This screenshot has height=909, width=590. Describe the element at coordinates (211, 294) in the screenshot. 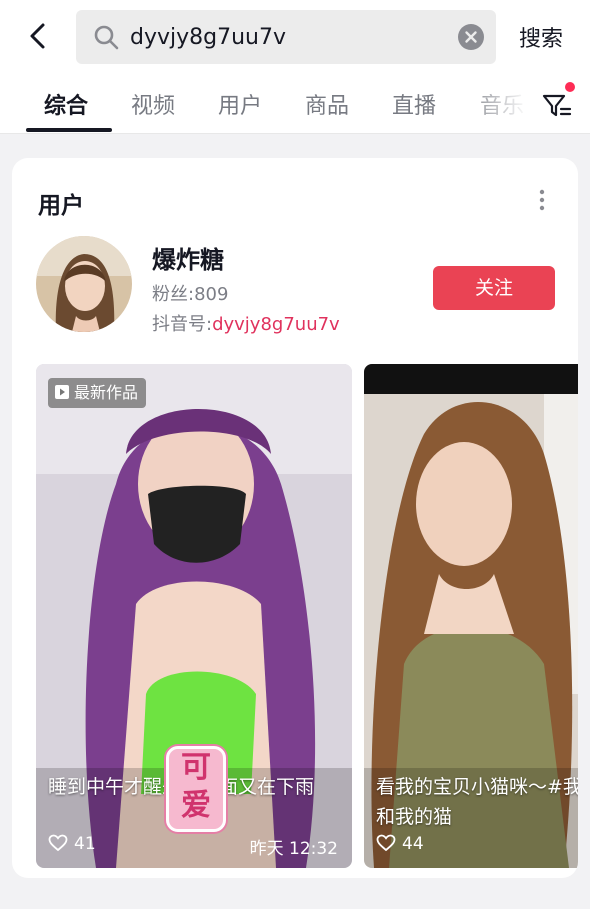

I see `fans-value: 809` at that location.